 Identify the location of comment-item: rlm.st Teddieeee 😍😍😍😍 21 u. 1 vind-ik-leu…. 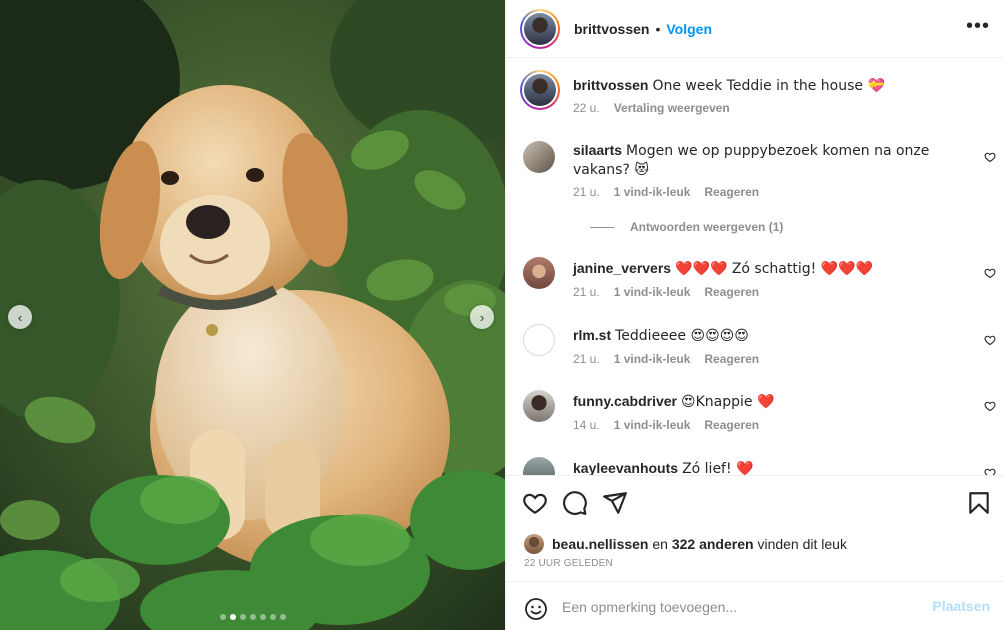
(758, 354).